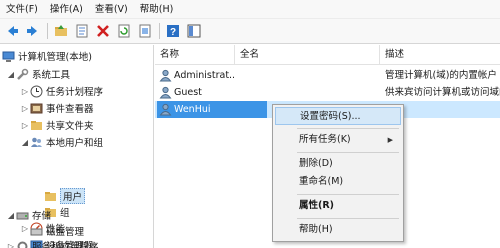 This screenshot has width=500, height=248. Describe the element at coordinates (65, 213) in the screenshot. I see `tree-label: 组` at that location.